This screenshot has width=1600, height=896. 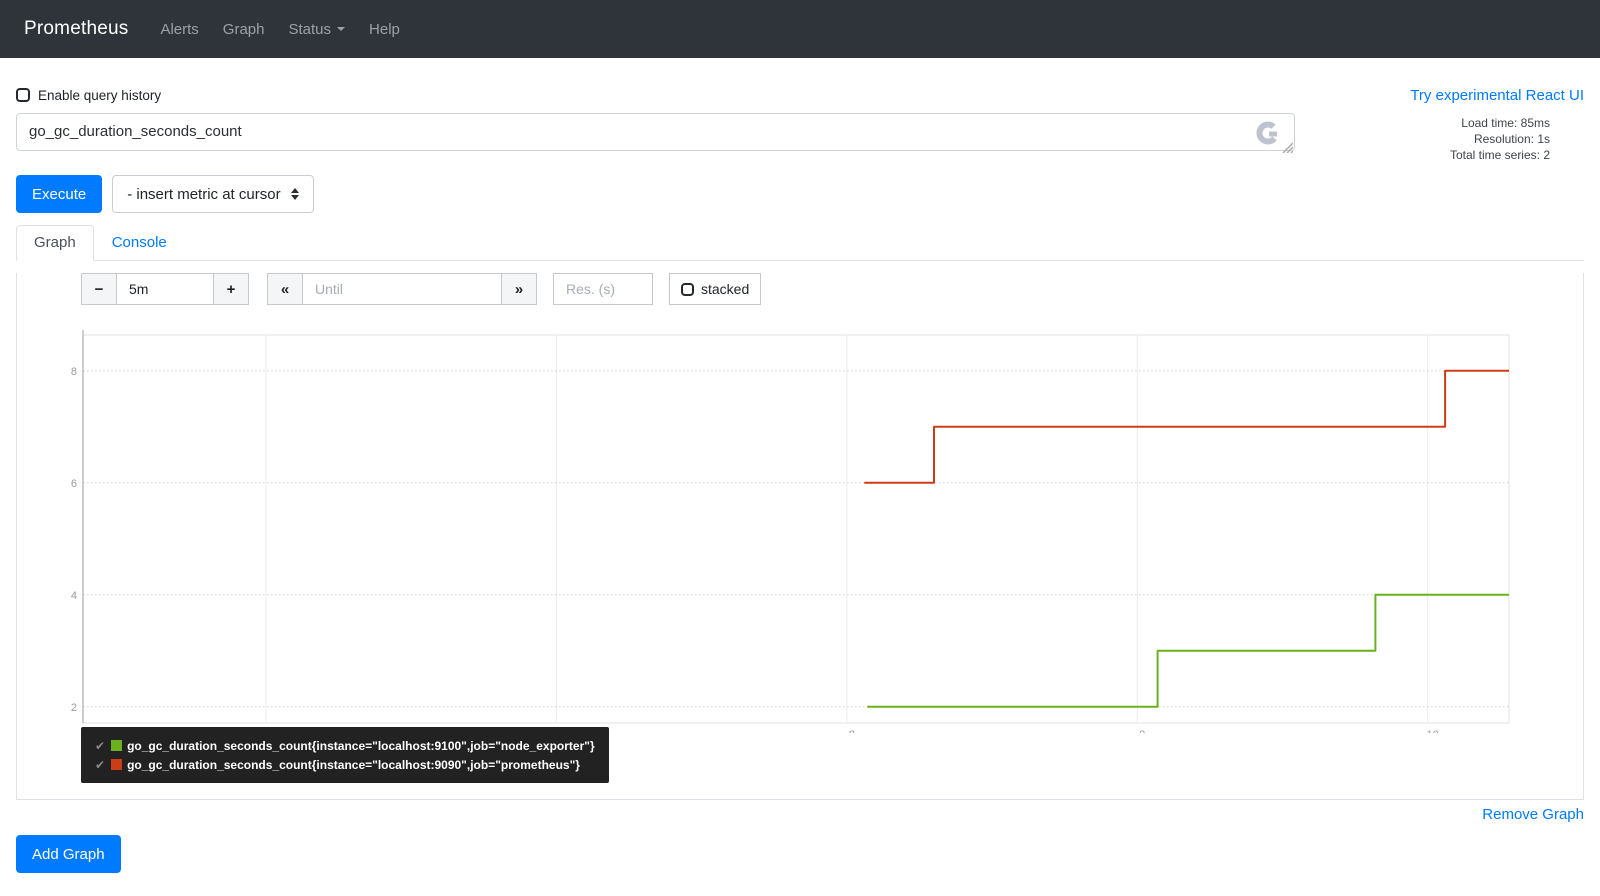 What do you see at coordinates (165, 289) in the screenshot?
I see `range-input` at bounding box center [165, 289].